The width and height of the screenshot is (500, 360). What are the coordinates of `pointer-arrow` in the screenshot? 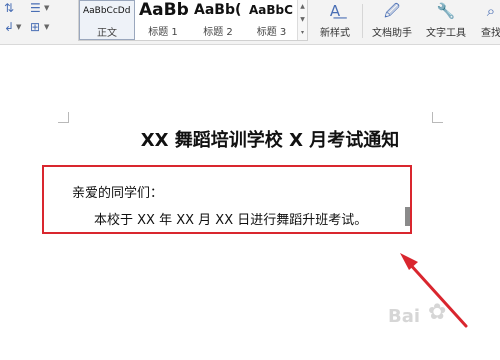 It's located at (434, 290).